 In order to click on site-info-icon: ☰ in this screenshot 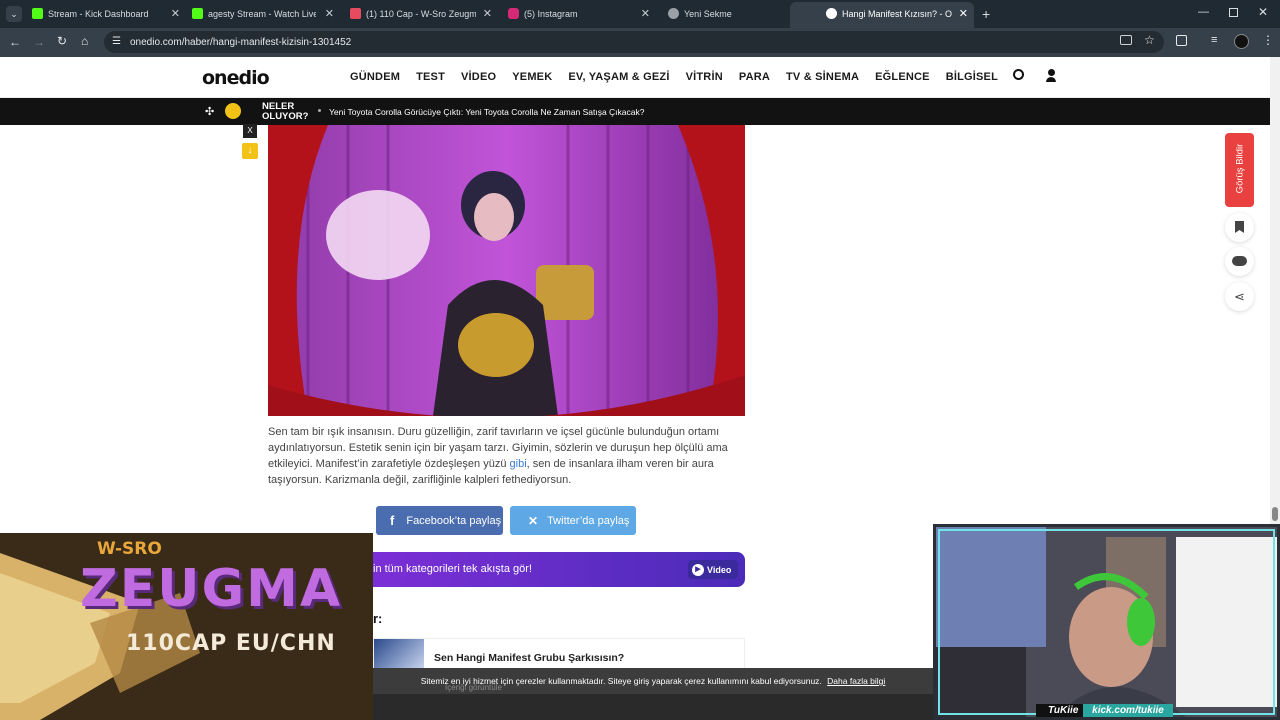, I will do `click(116, 41)`.